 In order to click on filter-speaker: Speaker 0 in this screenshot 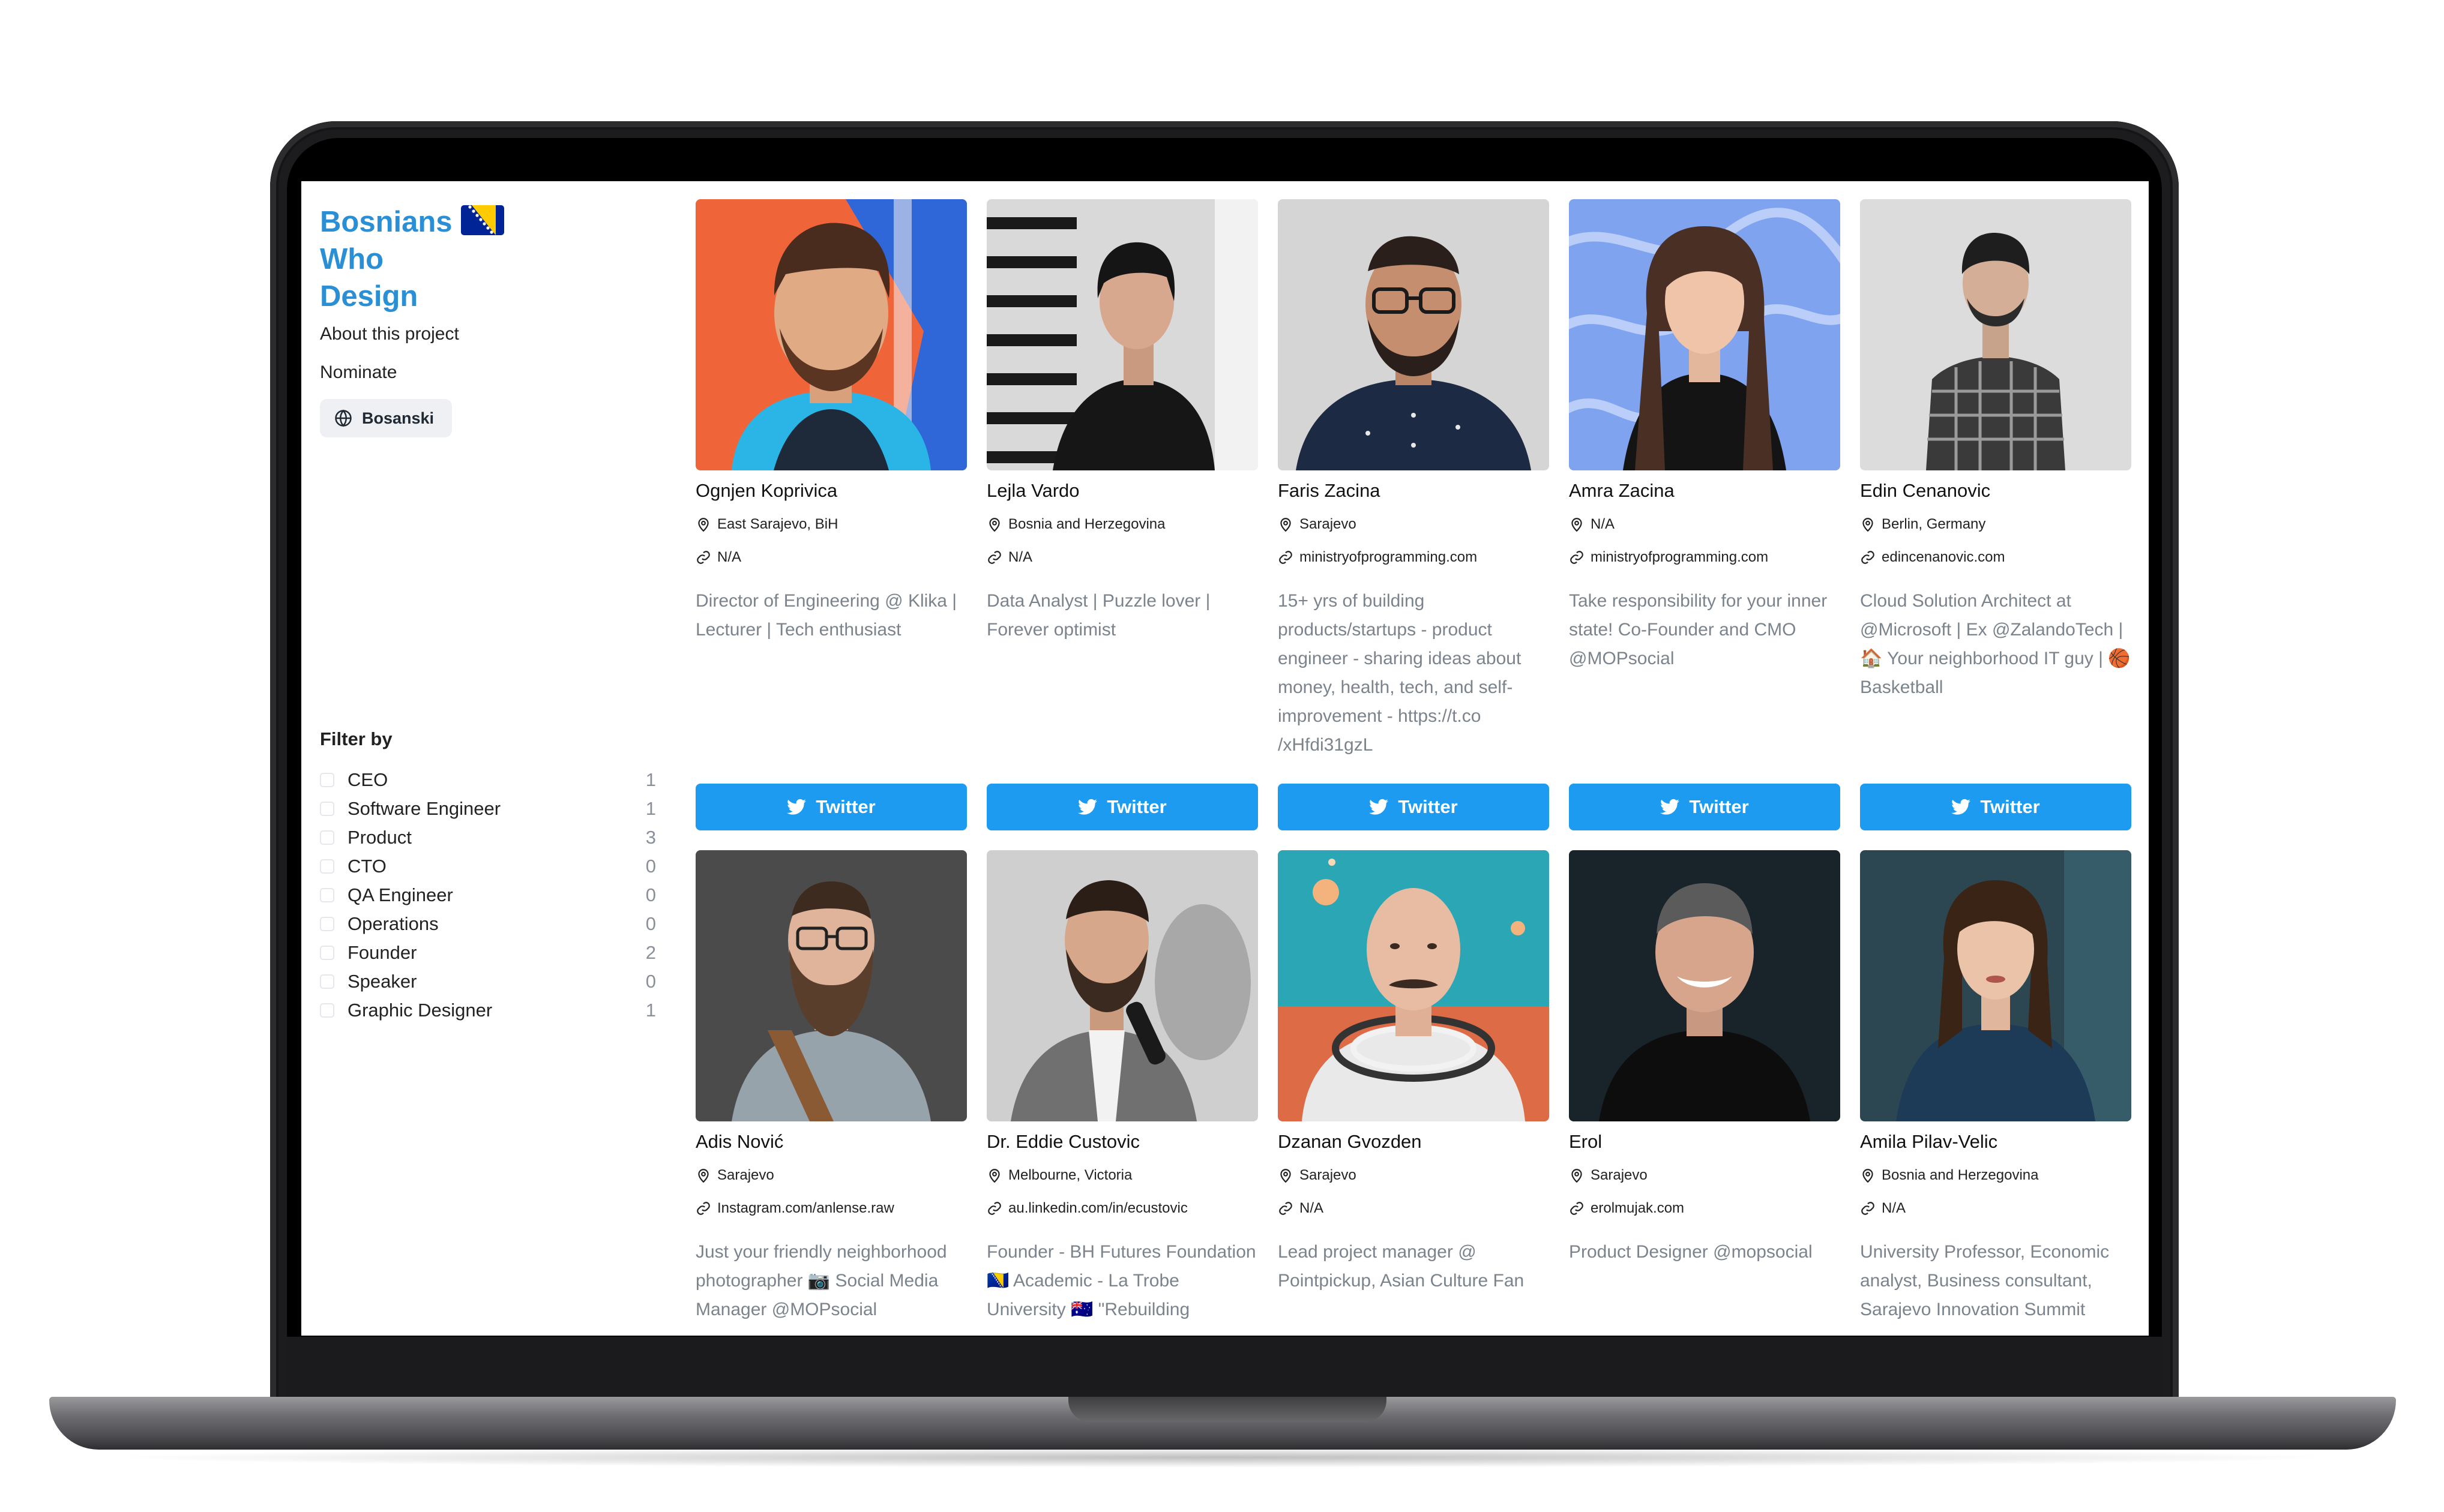, I will do `click(488, 981)`.